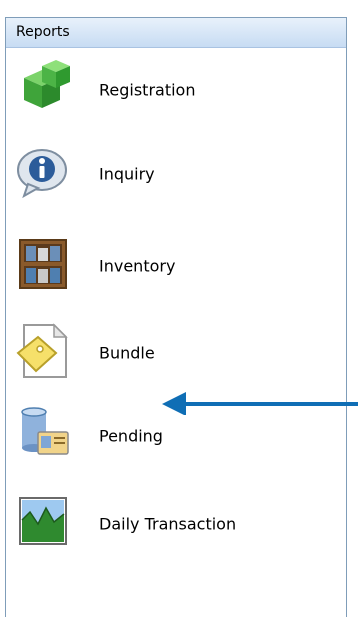 This screenshot has height=617, width=361. Describe the element at coordinates (176, 436) in the screenshot. I see `reports-item-pending: Pending` at that location.